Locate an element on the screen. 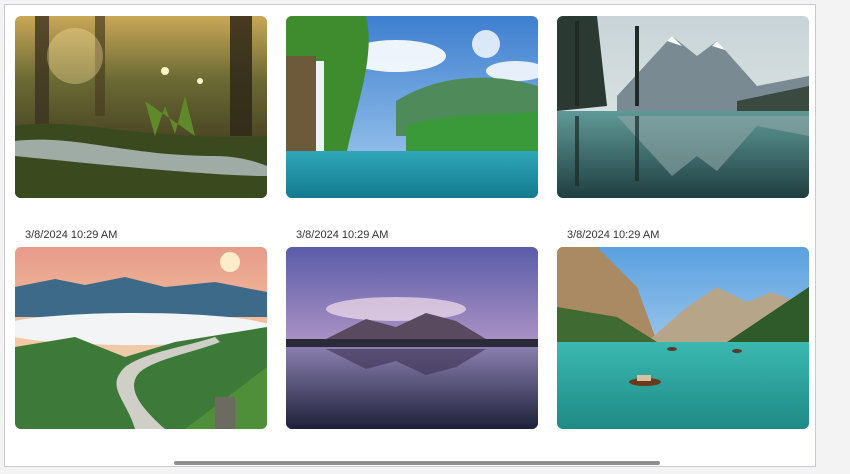  alpine-lake-boat-image is located at coordinates (683, 338).